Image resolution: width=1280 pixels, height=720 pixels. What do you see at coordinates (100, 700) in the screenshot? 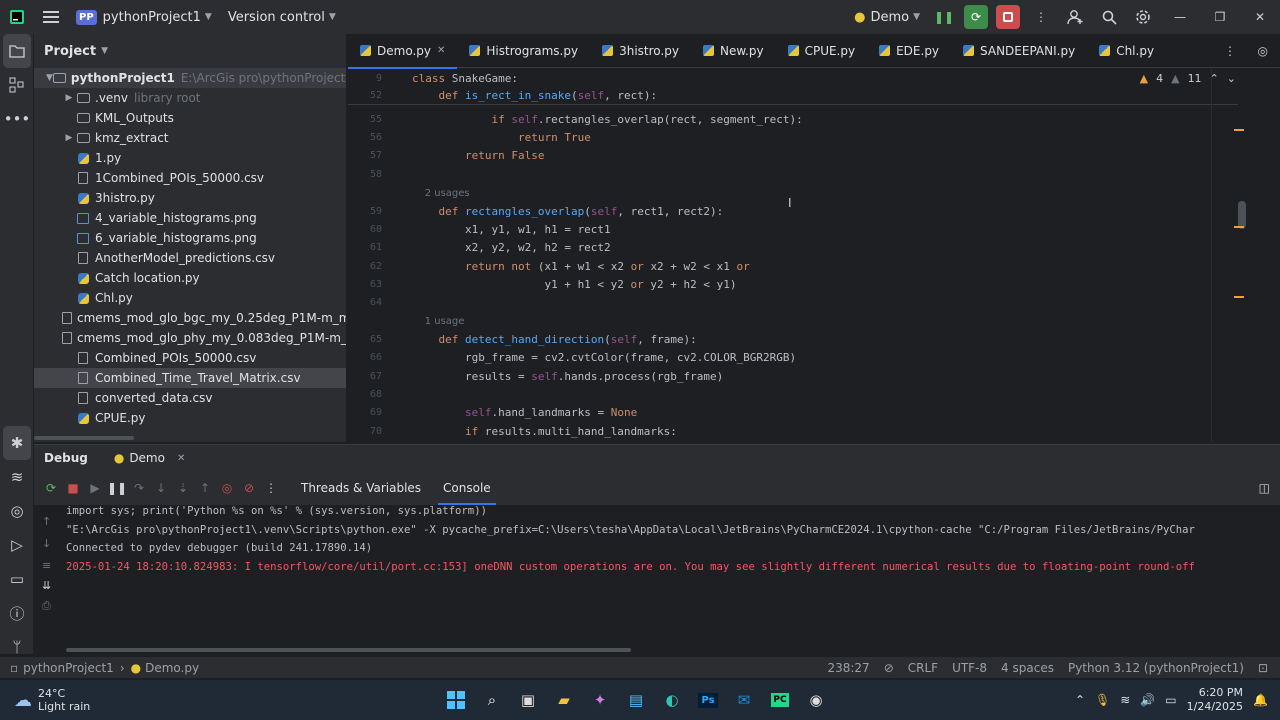
I see `weather-widget: ☁ 24°C Light rain` at bounding box center [100, 700].